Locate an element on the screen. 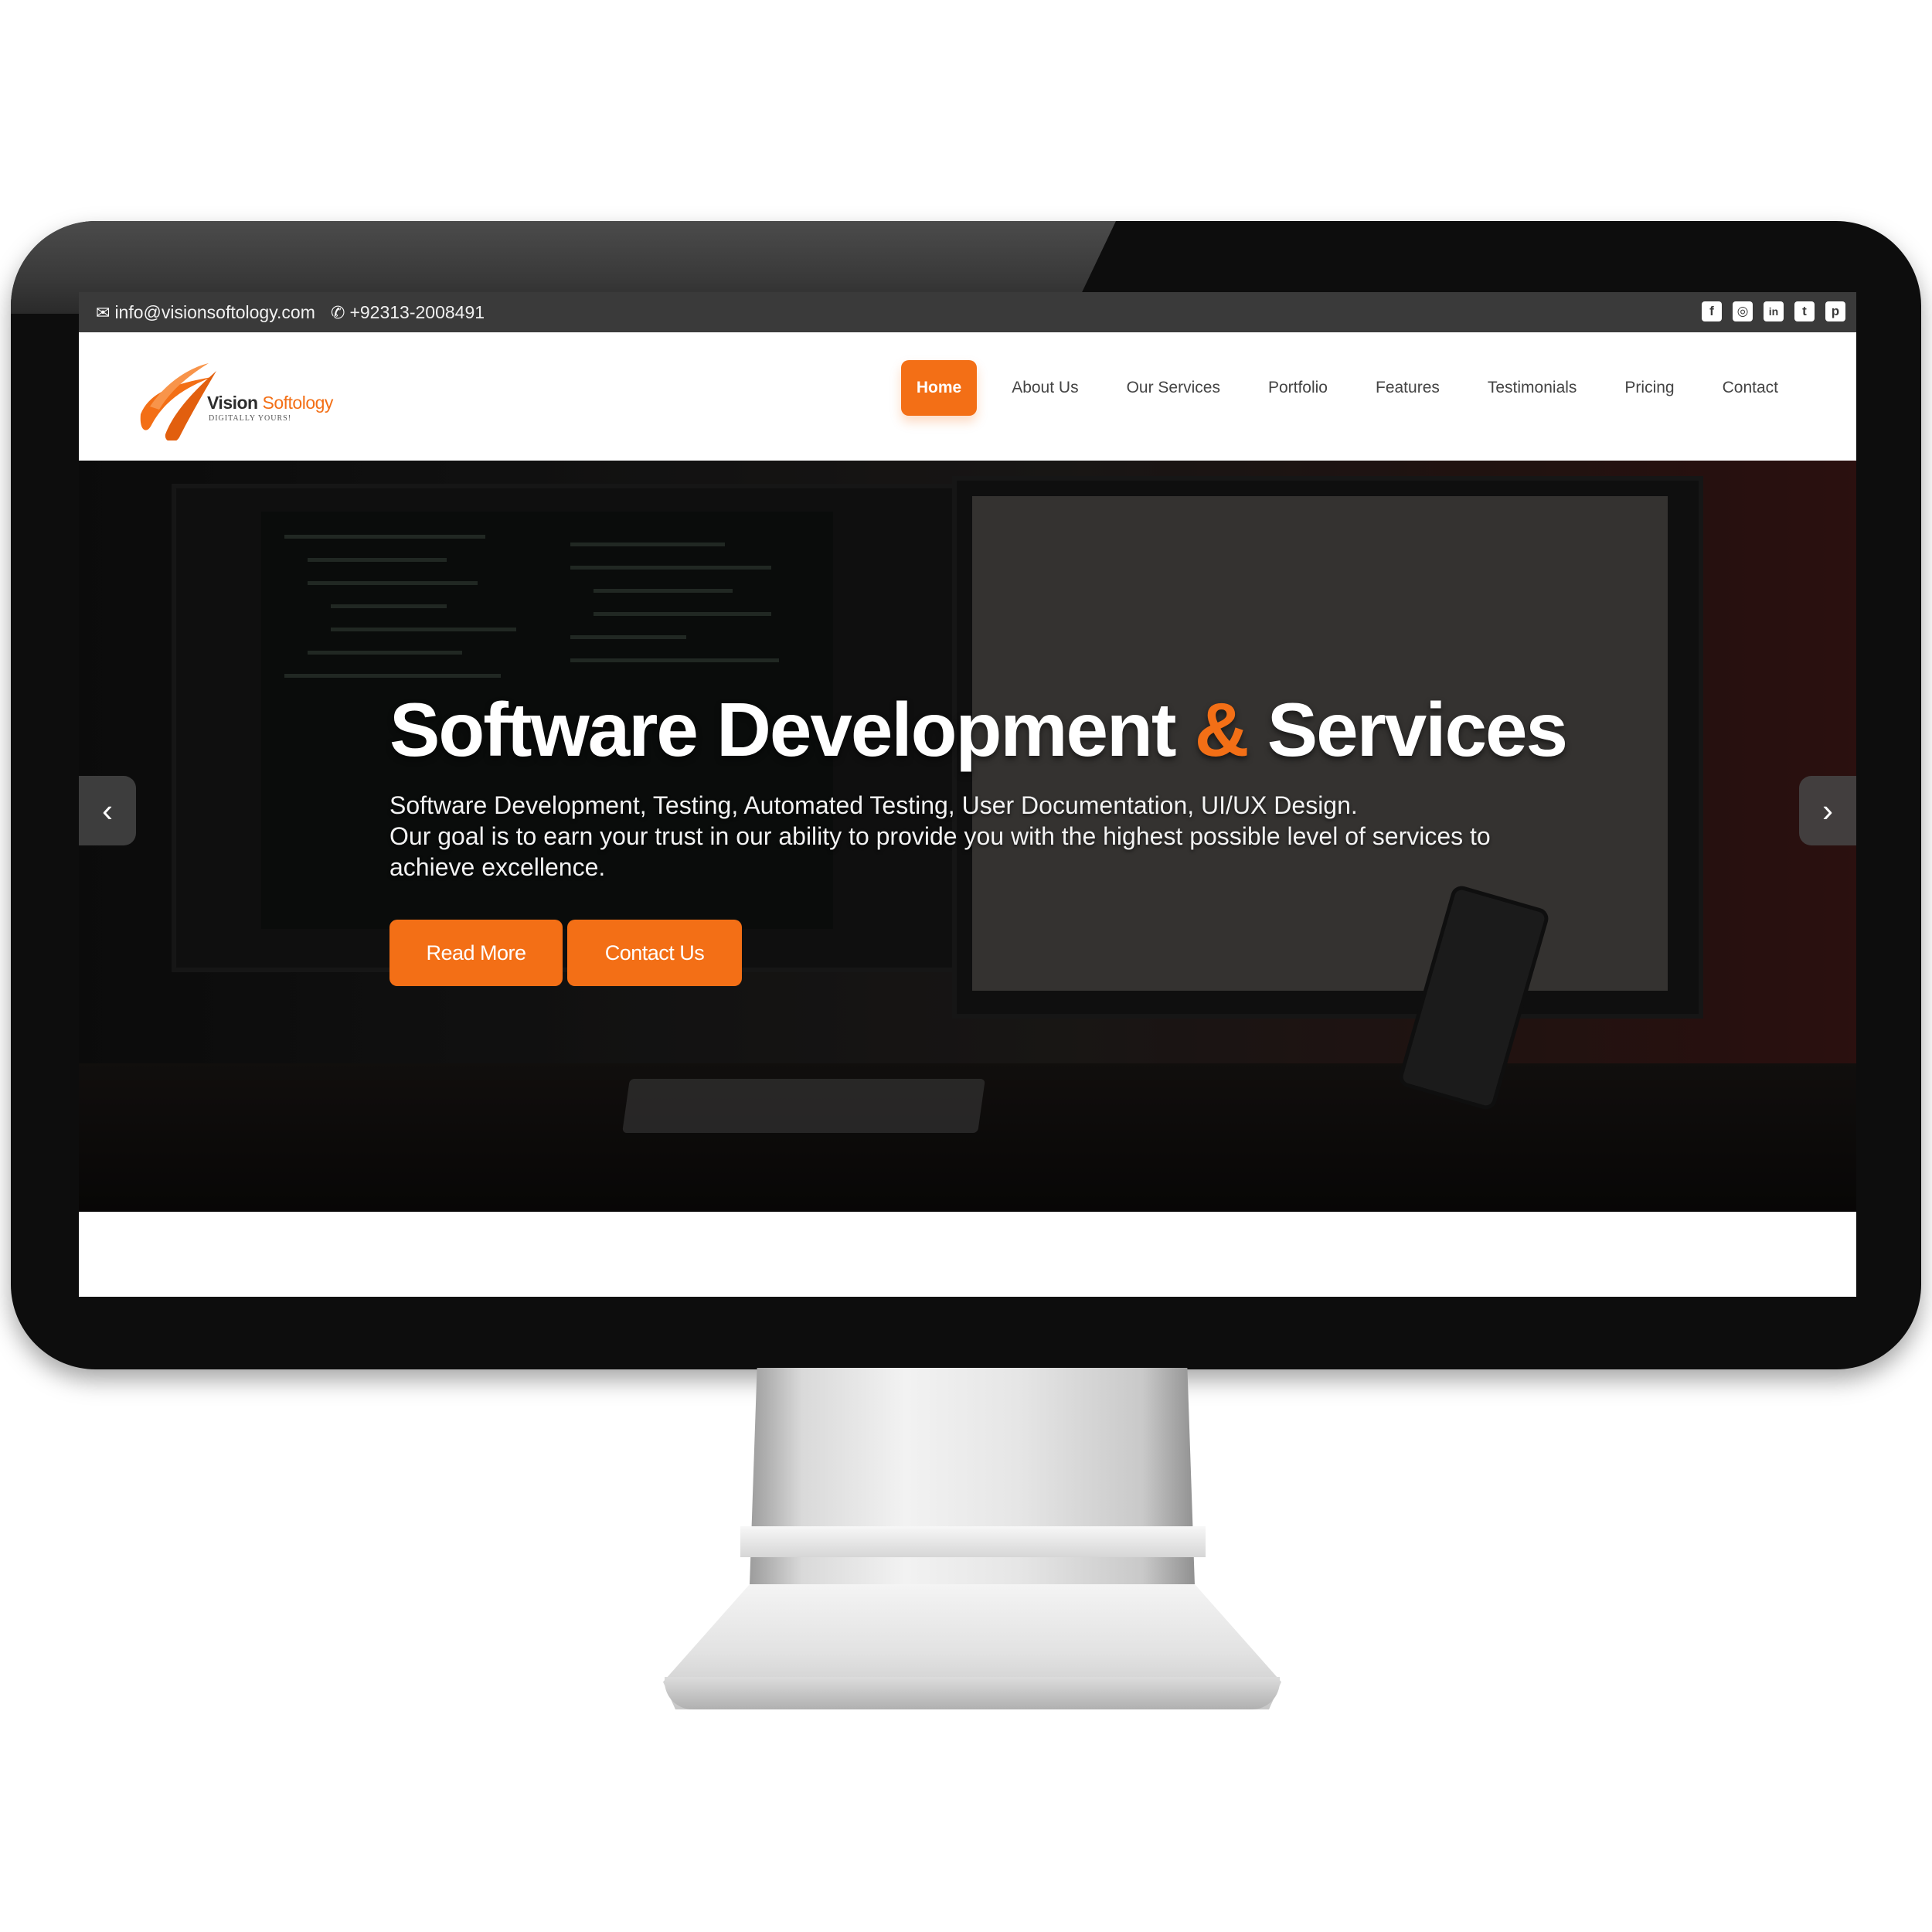  phone-contact: ✆ +92313-2008491 is located at coordinates (408, 312).